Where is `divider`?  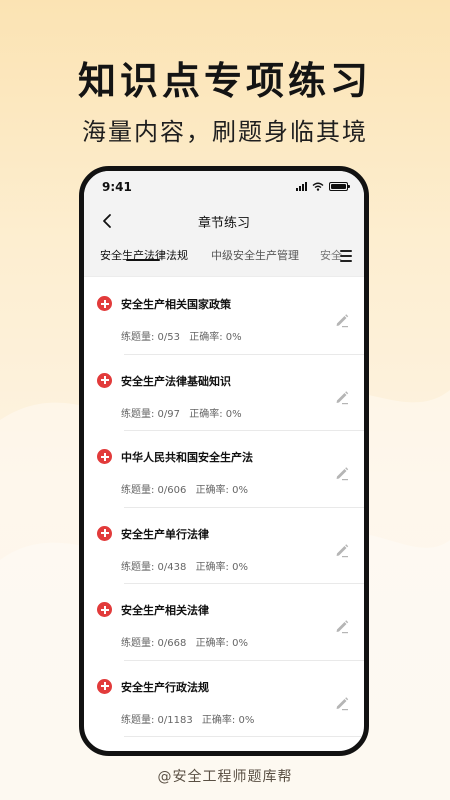 divider is located at coordinates (244, 736).